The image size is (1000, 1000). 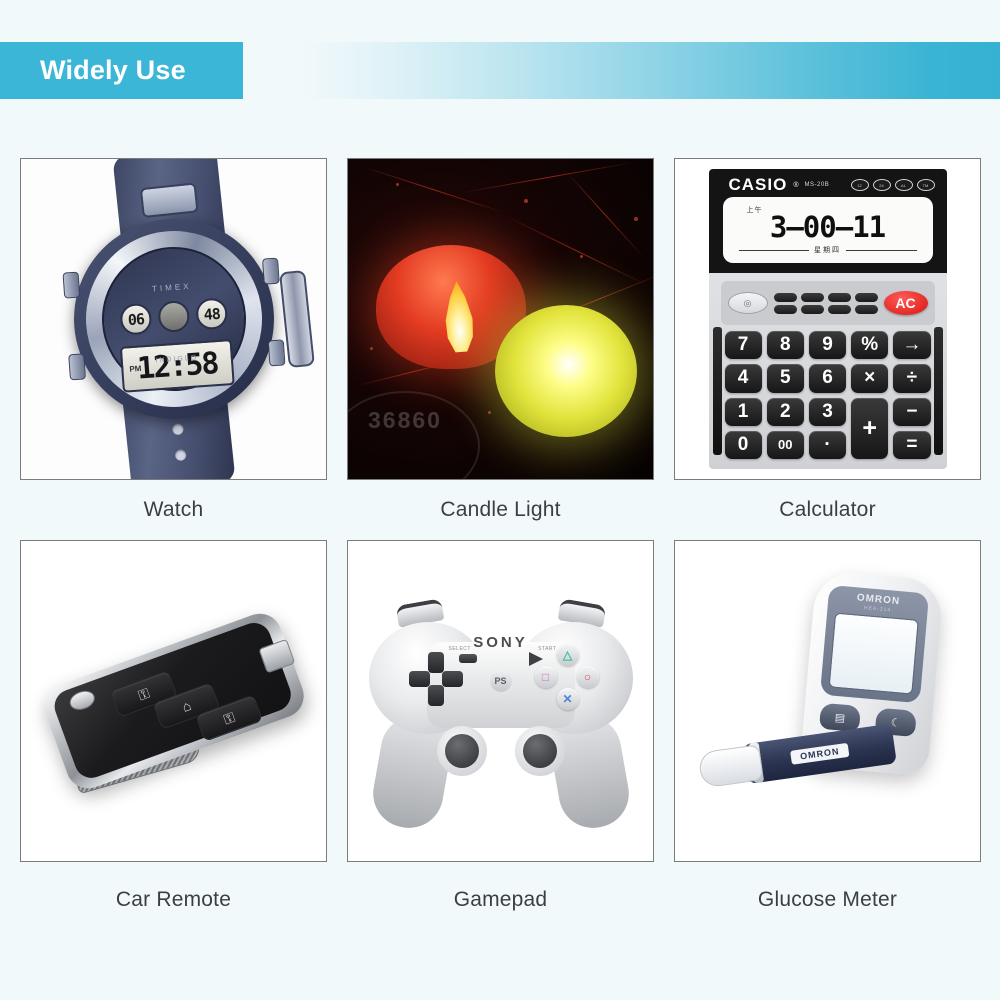 I want to click on triangle-button: △, so click(x=567, y=655).